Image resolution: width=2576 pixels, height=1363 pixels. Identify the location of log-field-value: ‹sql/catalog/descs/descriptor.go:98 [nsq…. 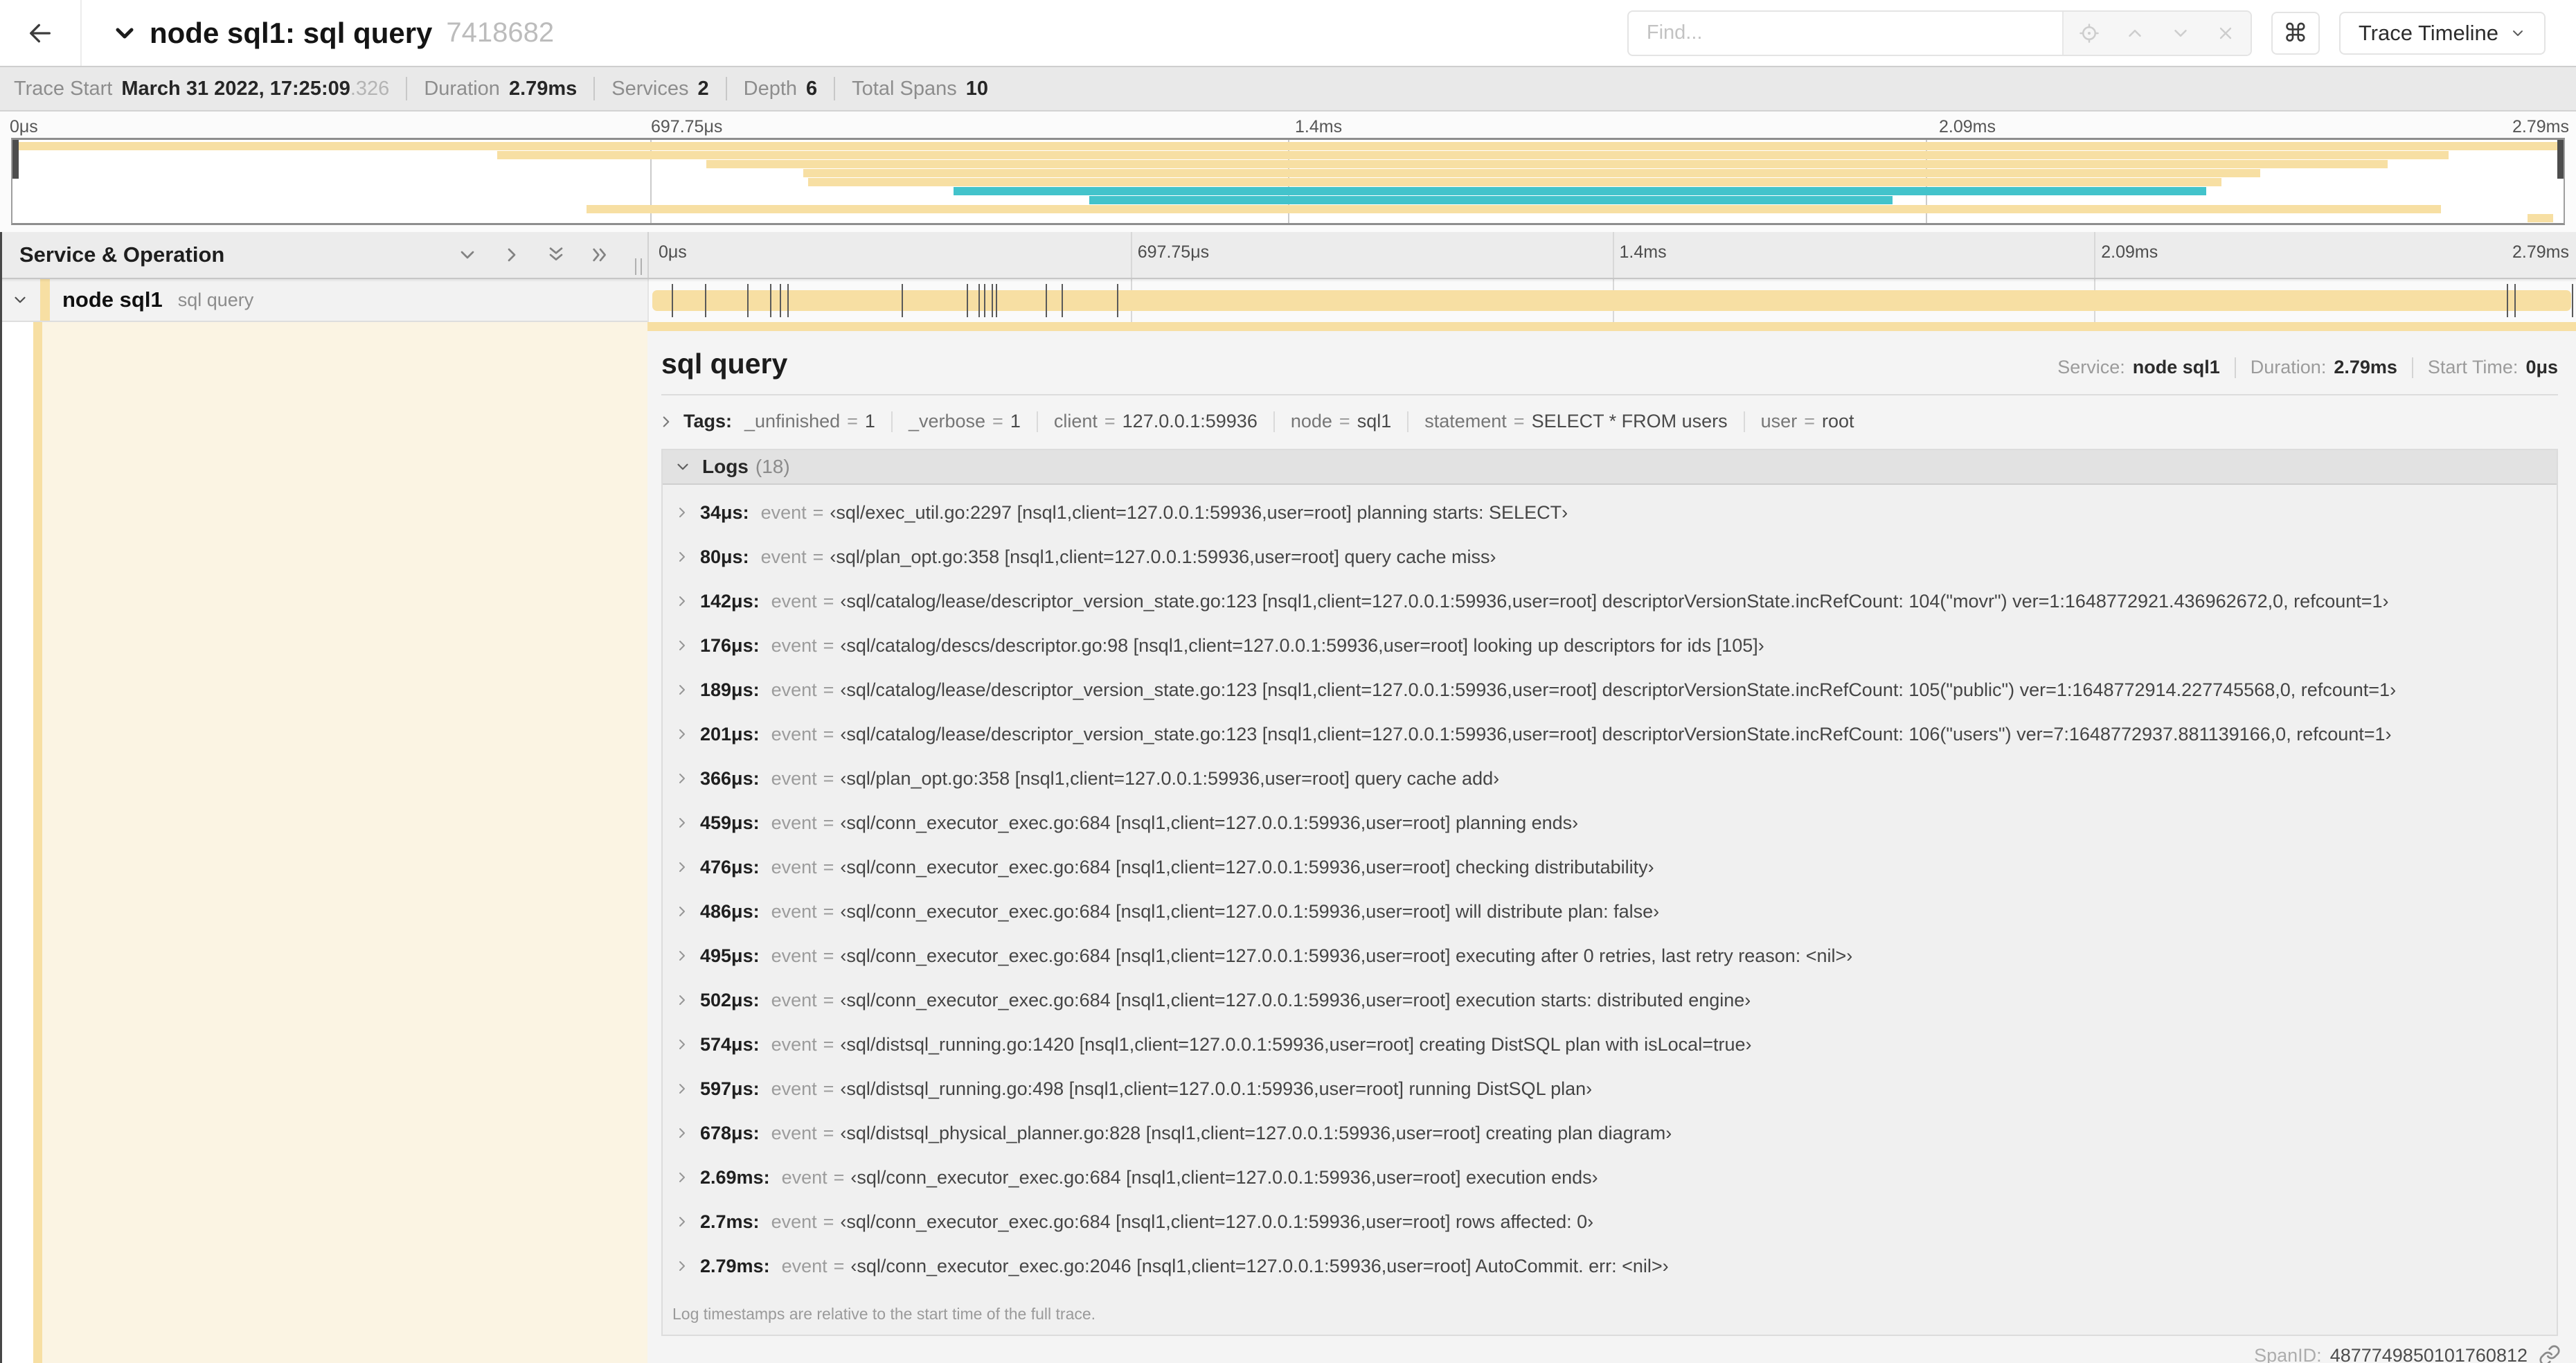
(1302, 645).